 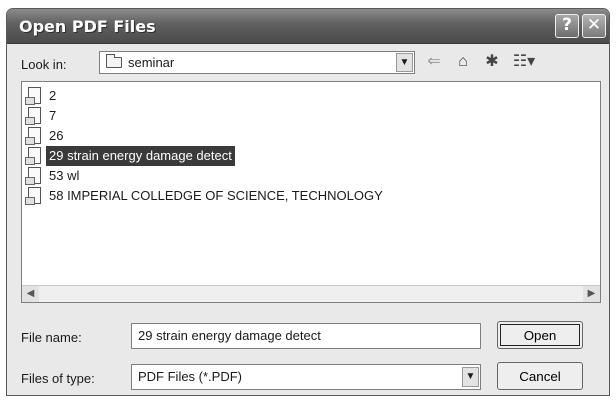 What do you see at coordinates (30, 294) in the screenshot?
I see `scroll-left-icon: ◀` at bounding box center [30, 294].